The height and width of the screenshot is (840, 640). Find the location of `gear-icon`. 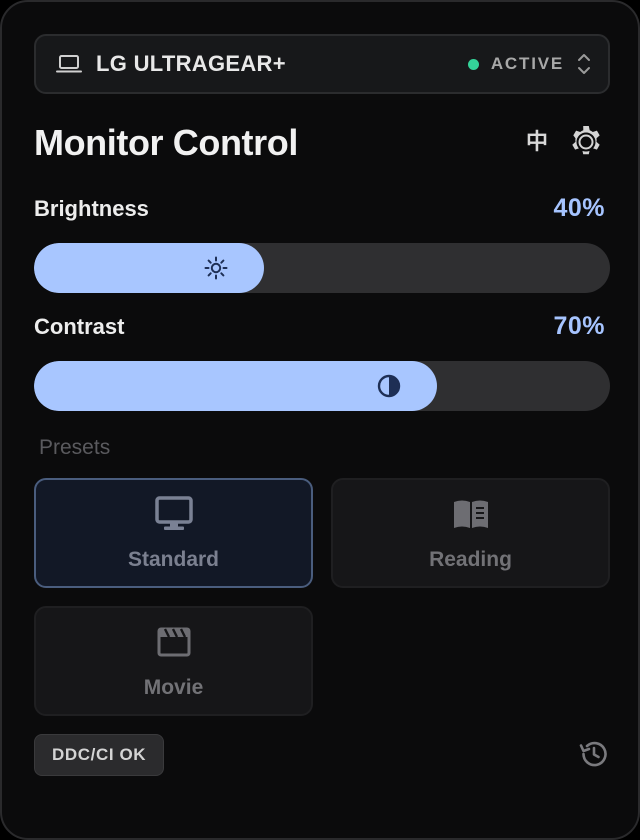

gear-icon is located at coordinates (586, 142).